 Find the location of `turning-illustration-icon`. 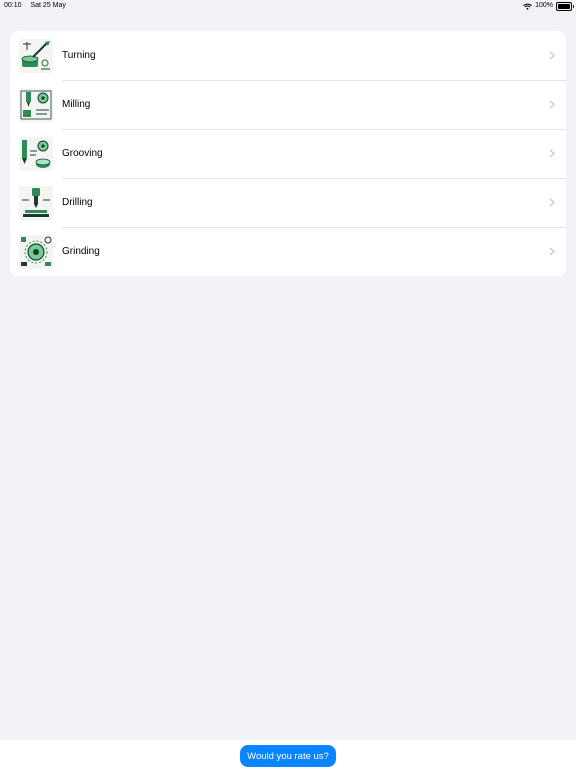

turning-illustration-icon is located at coordinates (36, 55).